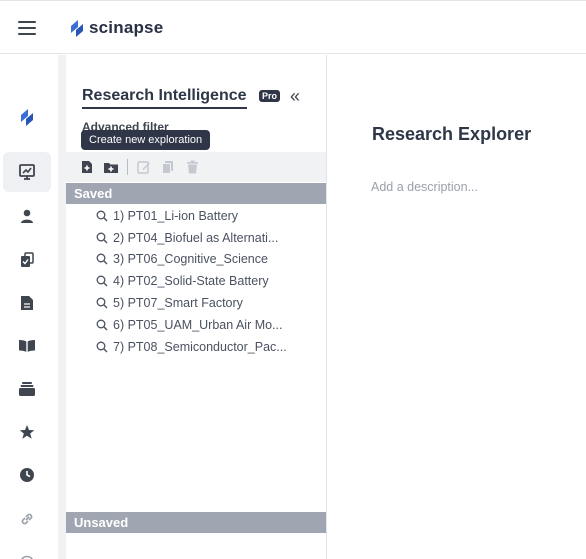 The image size is (586, 559). I want to click on list-item-label: 3) PT06_Cognitive_Science, so click(190, 259).